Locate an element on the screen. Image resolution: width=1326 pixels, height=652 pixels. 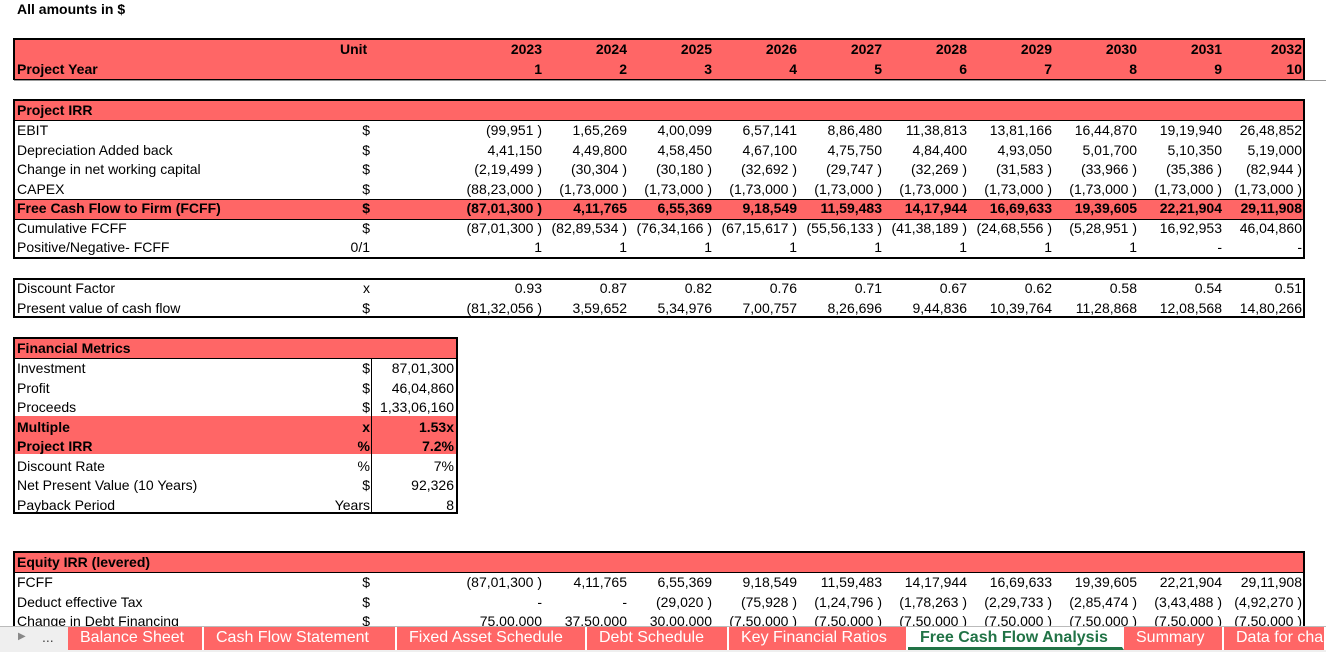
value-cell: 11,59,483 is located at coordinates (851, 582).